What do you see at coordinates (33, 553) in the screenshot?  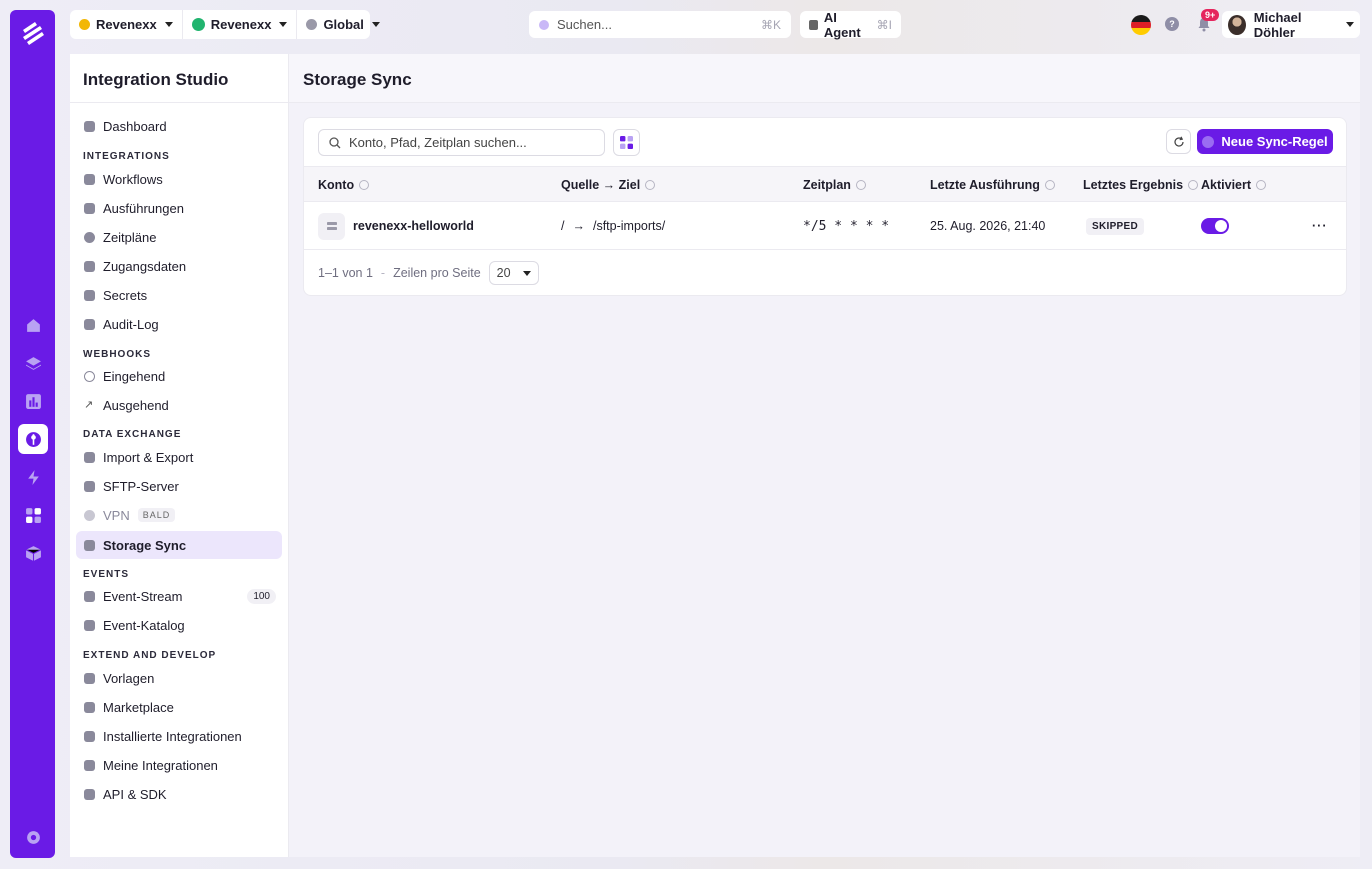 I see `cube-icon` at bounding box center [33, 553].